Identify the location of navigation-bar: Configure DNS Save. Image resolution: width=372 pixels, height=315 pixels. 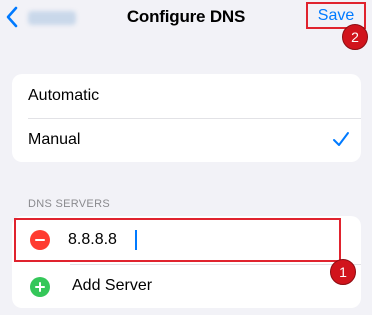
(186, 18).